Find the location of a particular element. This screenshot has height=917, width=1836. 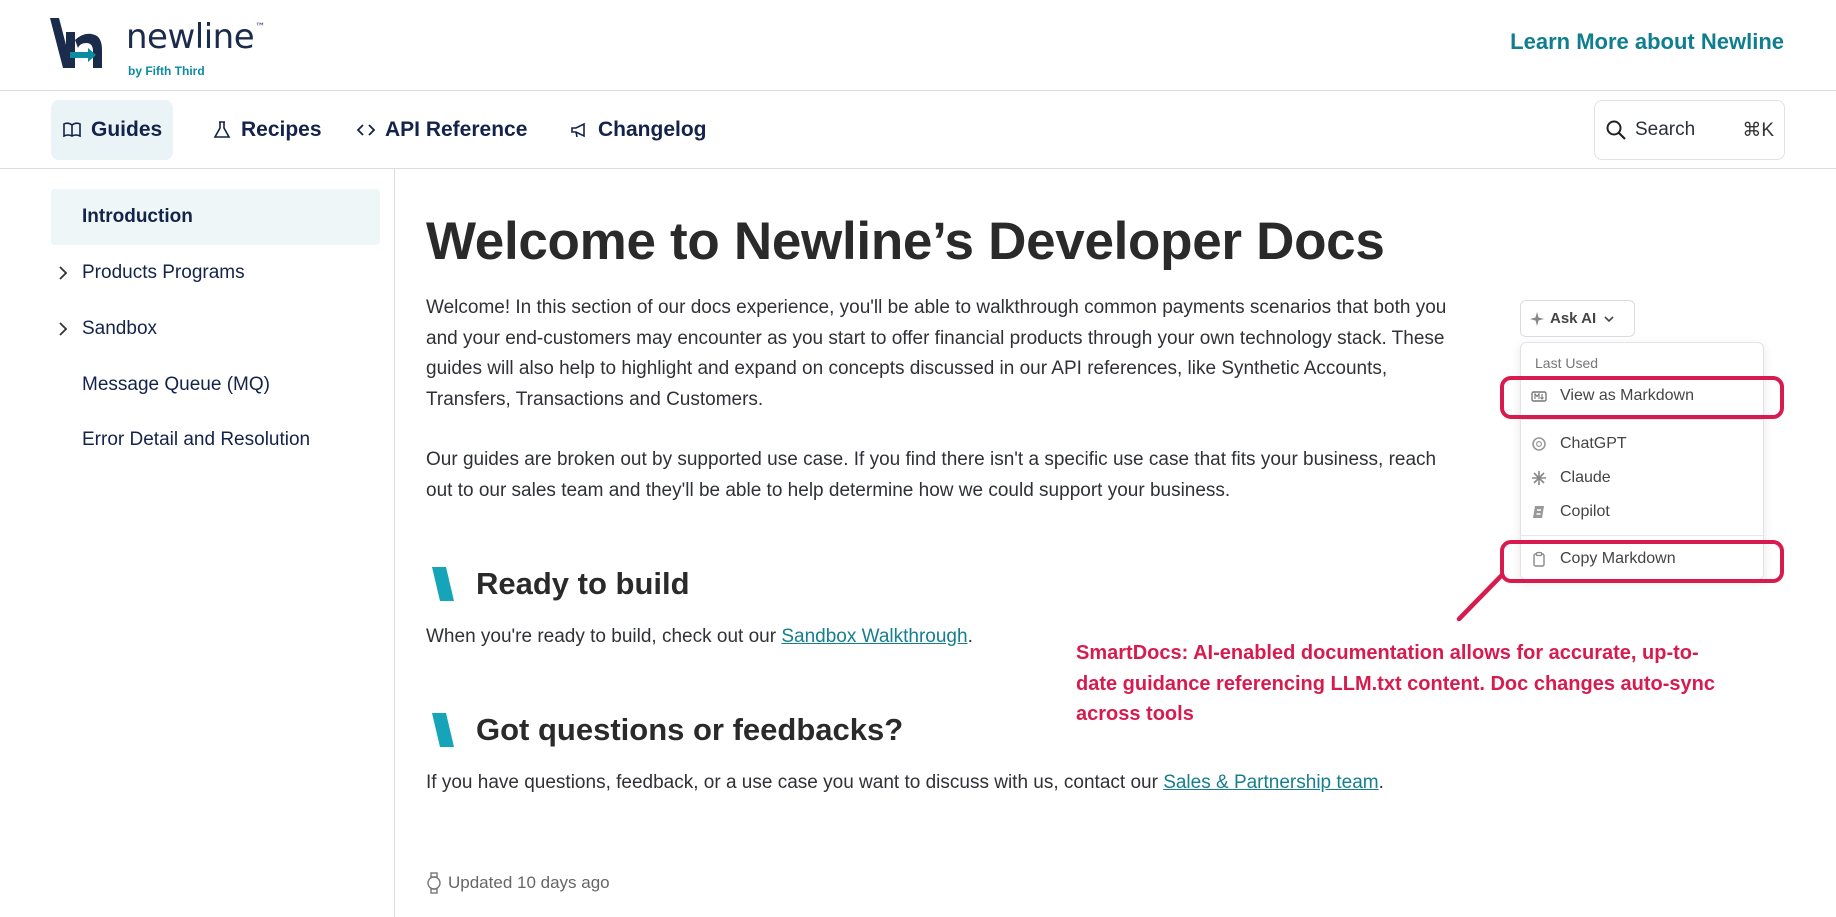

section-ready-to-build: Ready to build is located at coordinates (561, 584).